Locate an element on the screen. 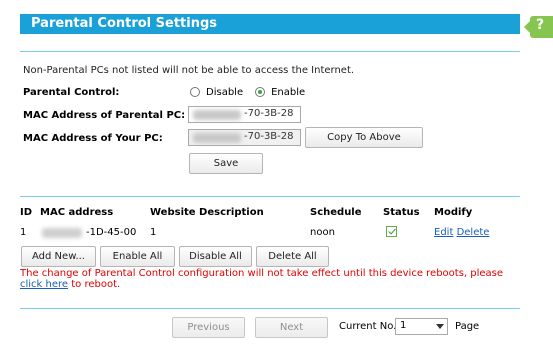 Image resolution: width=553 pixels, height=354 pixels. parental-control-label: Parental Control: is located at coordinates (71, 92).